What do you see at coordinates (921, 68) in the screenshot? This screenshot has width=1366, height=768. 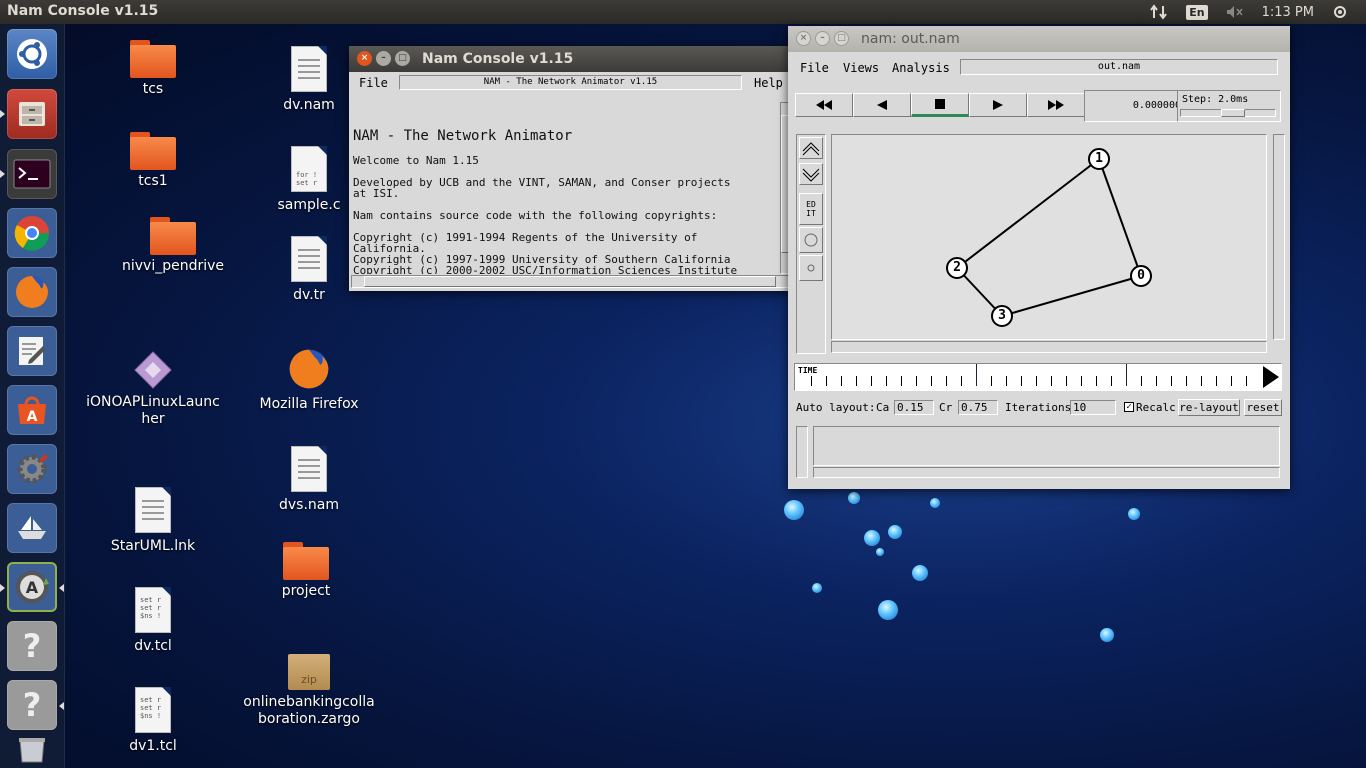 I see `menu-analysis: Analysis` at bounding box center [921, 68].